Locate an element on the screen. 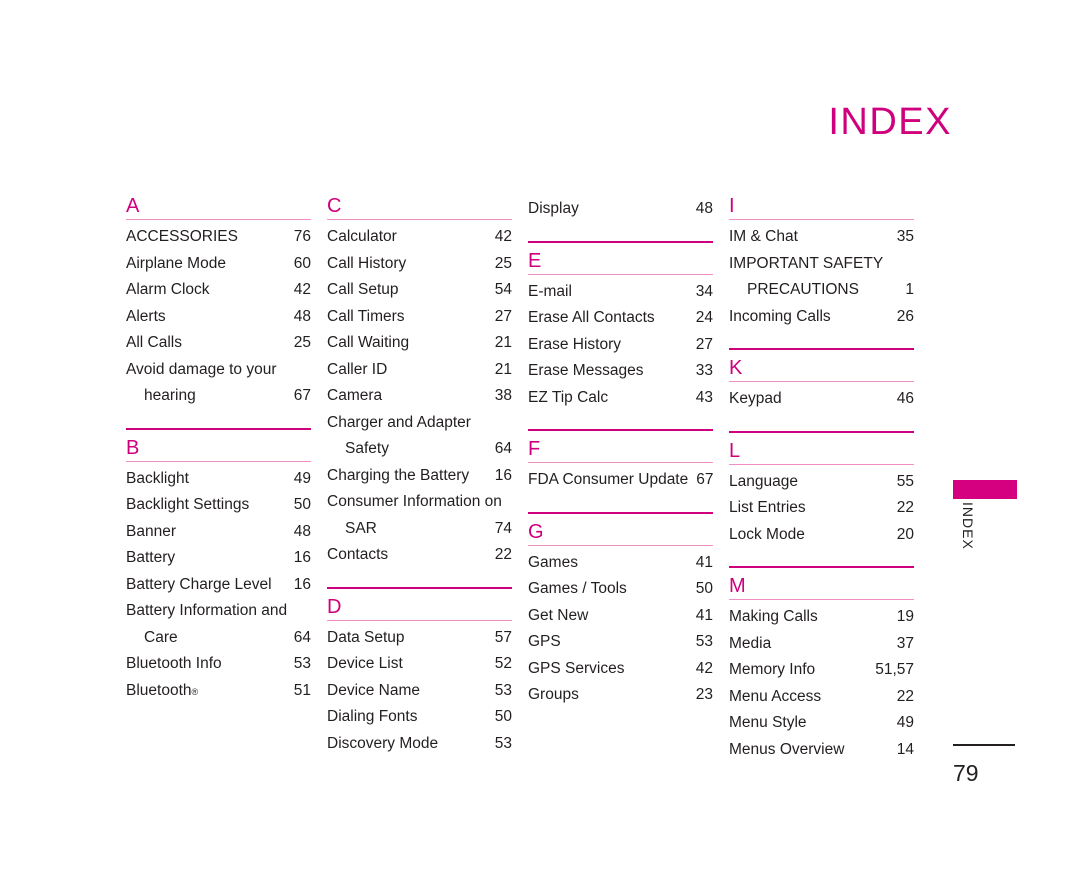 The width and height of the screenshot is (1080, 896). index-entry: Consumer Information on is located at coordinates (419, 502).